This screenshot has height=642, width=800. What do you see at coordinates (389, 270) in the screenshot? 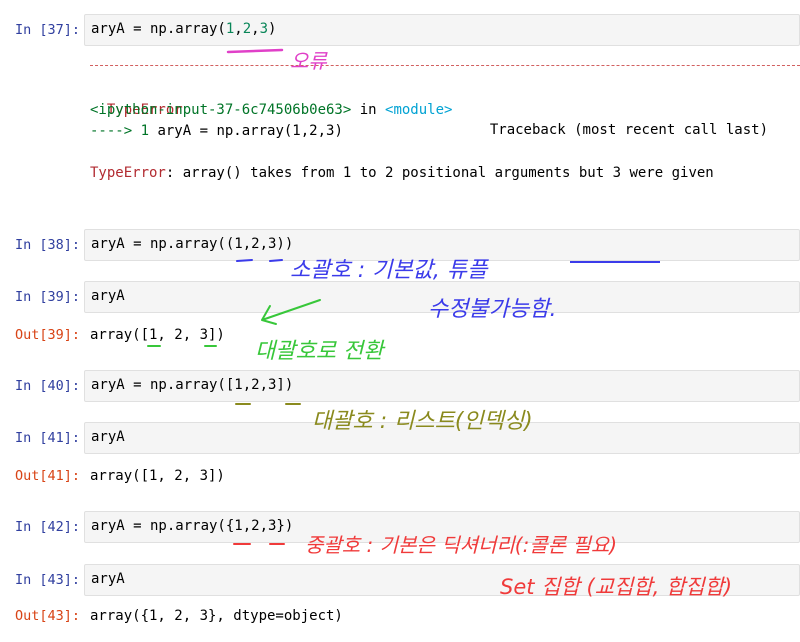
I see `annotation-tuple-line1: 소괄호 : 기본값, 튜플` at bounding box center [389, 270].